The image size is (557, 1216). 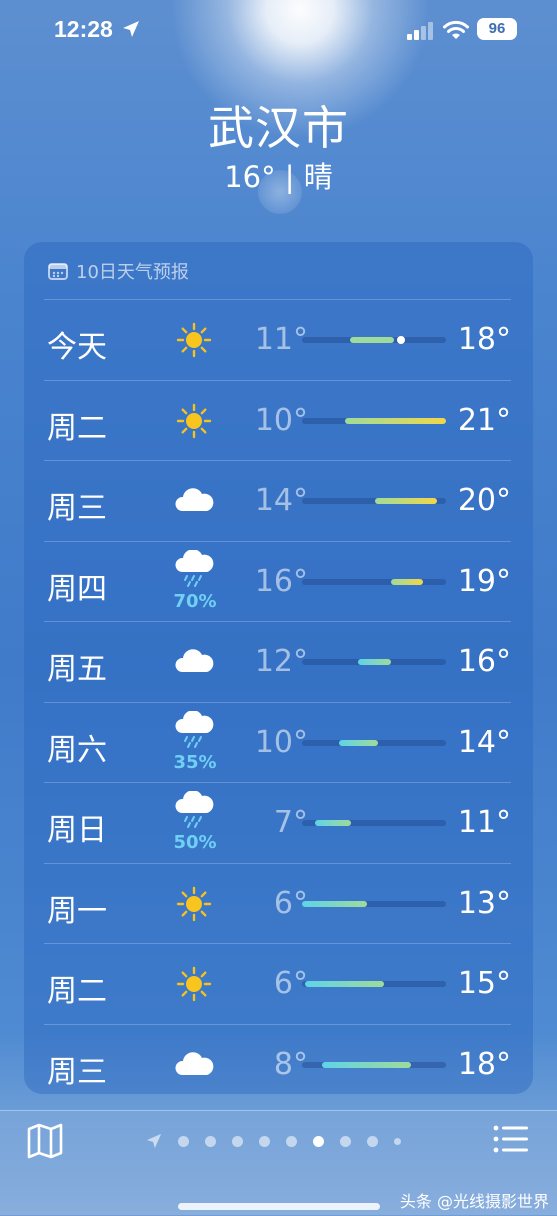 I want to click on precip-chance: 70%, so click(x=195, y=601).